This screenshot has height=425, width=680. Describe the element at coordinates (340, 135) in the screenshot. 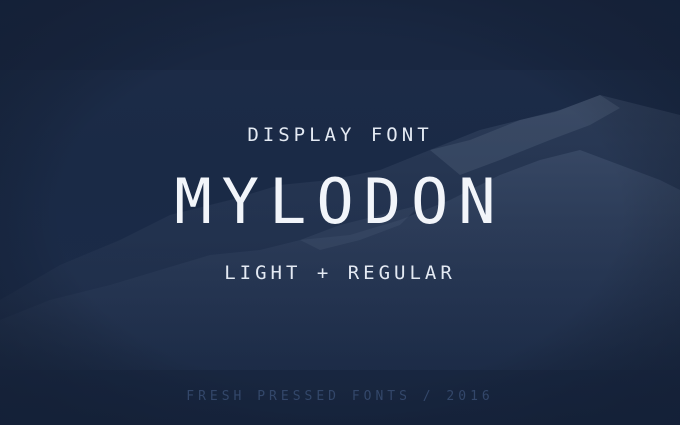

I see `subtitle-text: DISPLAY FONT` at that location.